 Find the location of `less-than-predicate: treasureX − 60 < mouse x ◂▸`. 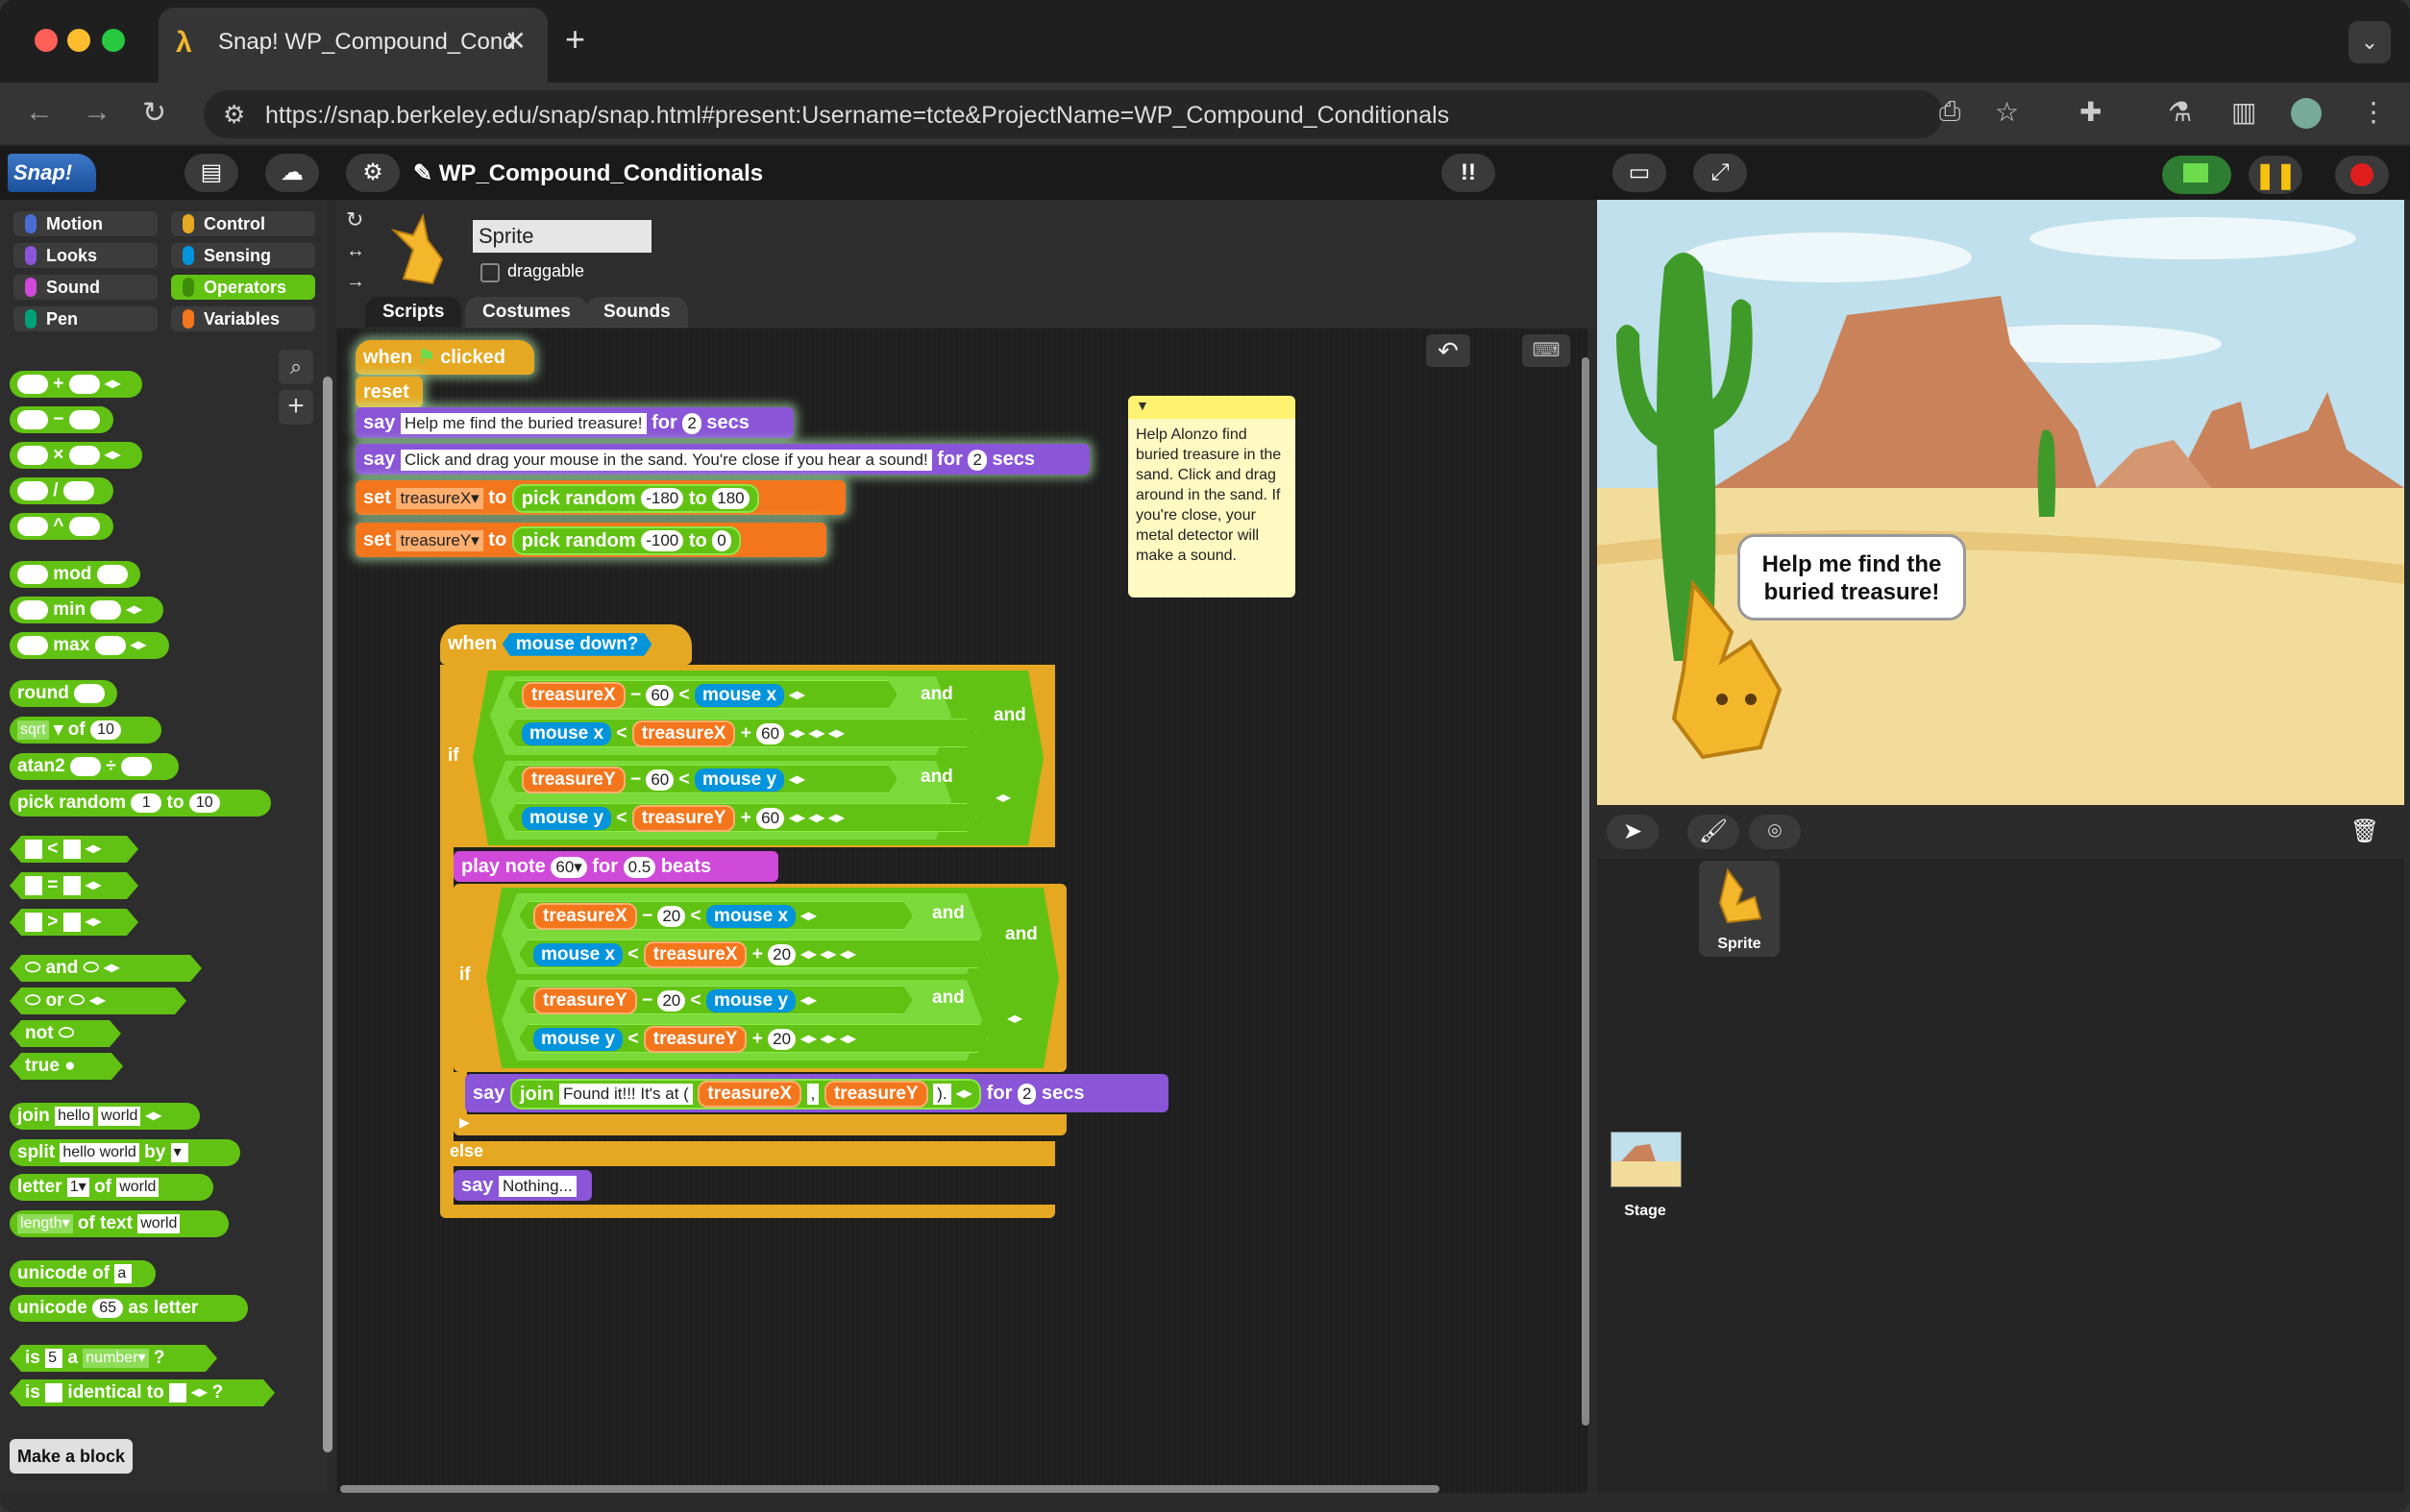

less-than-predicate: treasureX − 60 < mouse x ◂▸ is located at coordinates (702, 694).